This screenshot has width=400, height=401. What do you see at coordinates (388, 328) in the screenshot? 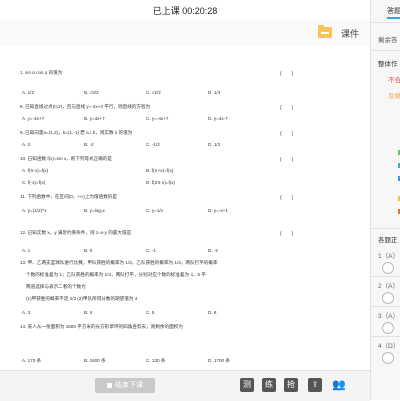
I see `answer-3-chart` at bounding box center [388, 328].